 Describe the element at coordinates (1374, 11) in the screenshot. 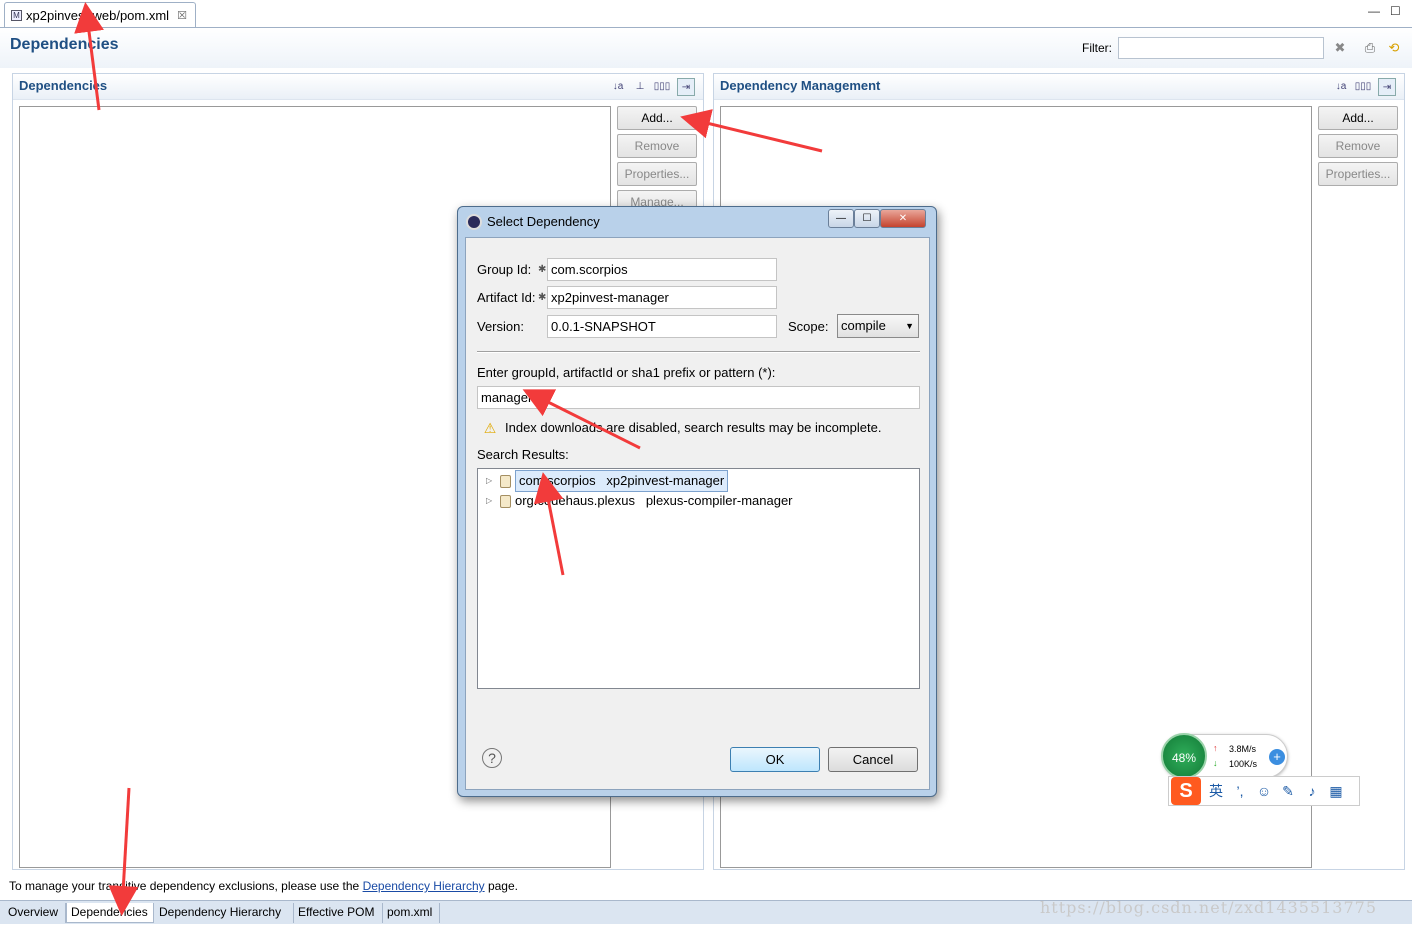

I see `minimize-icon: —` at that location.